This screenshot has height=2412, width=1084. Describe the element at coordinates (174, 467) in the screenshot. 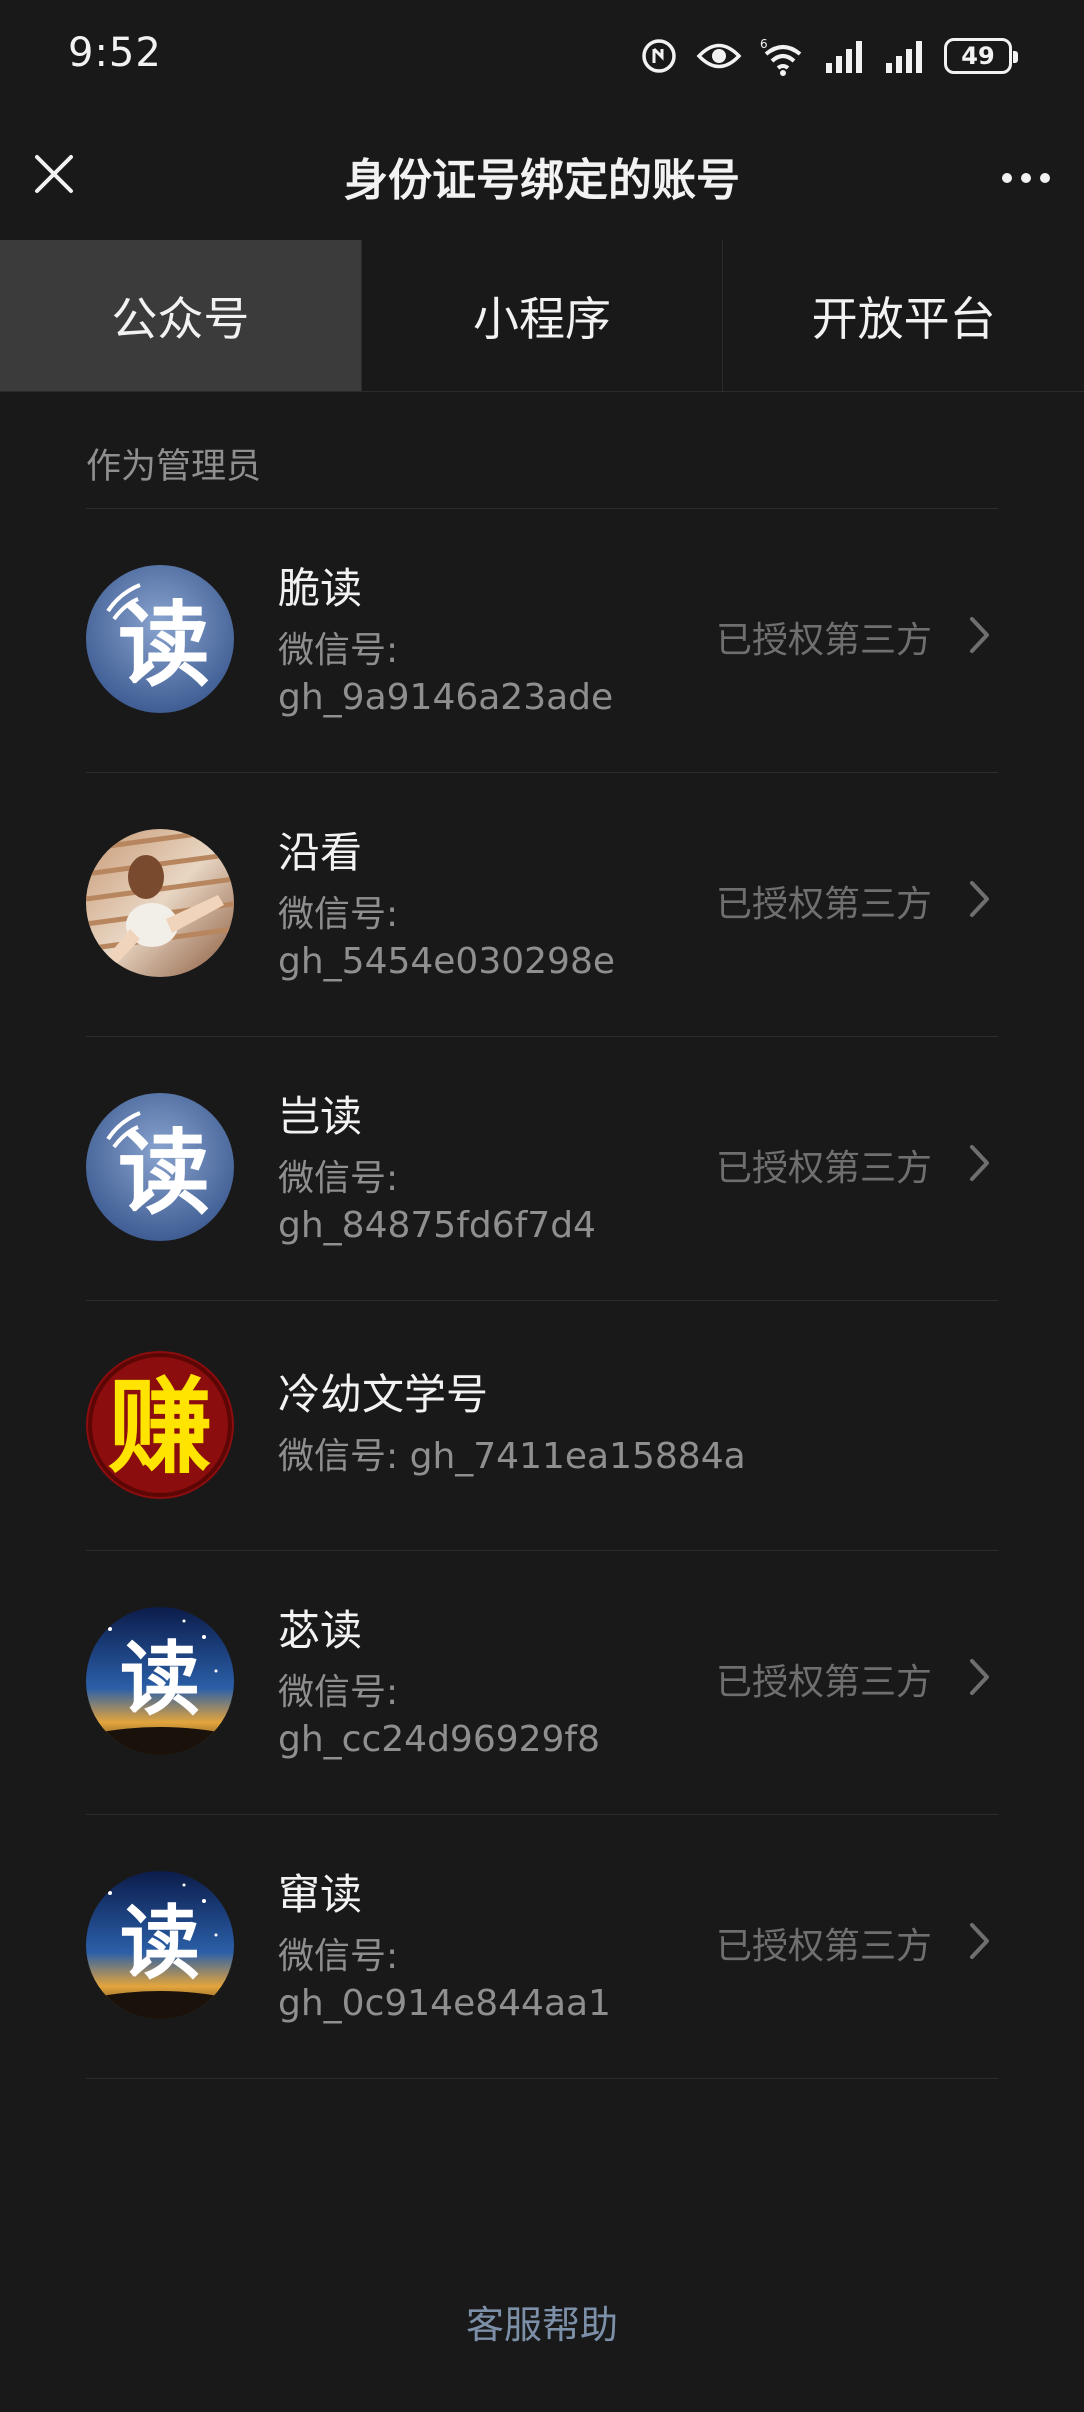

I see `section-label-admin: 作为管理员` at that location.